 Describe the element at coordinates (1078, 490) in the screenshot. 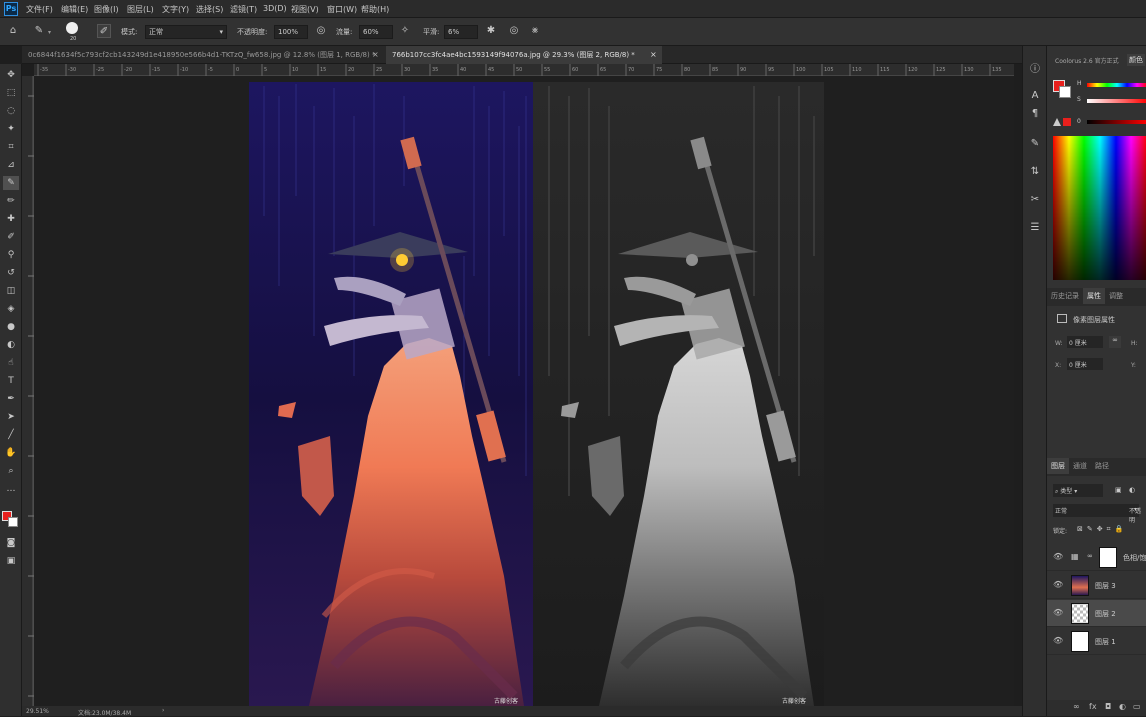

I see `layer-filter-select: ⌕ 类型 ▾` at that location.